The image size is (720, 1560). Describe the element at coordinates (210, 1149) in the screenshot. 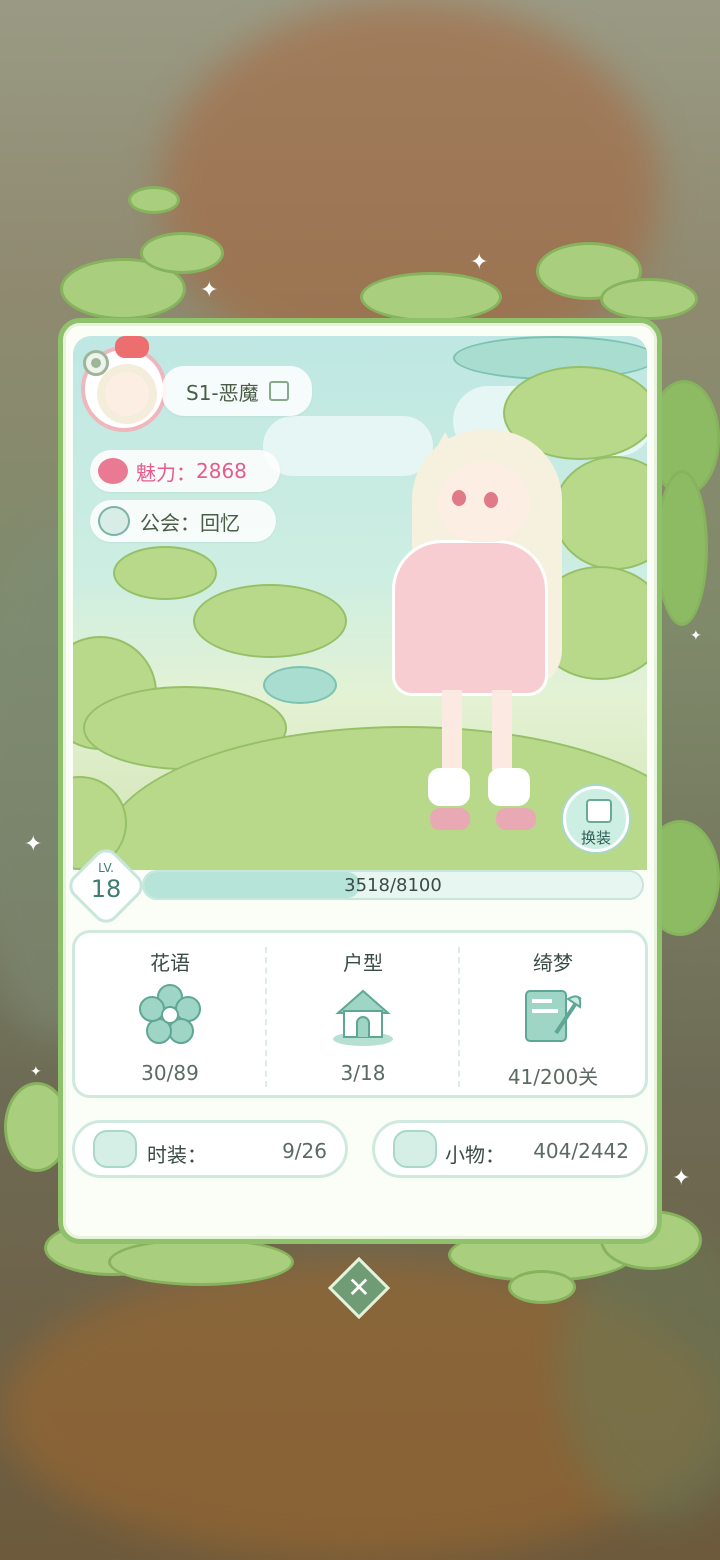

I see `fashion-collection-pill: 时装： 9/26` at that location.